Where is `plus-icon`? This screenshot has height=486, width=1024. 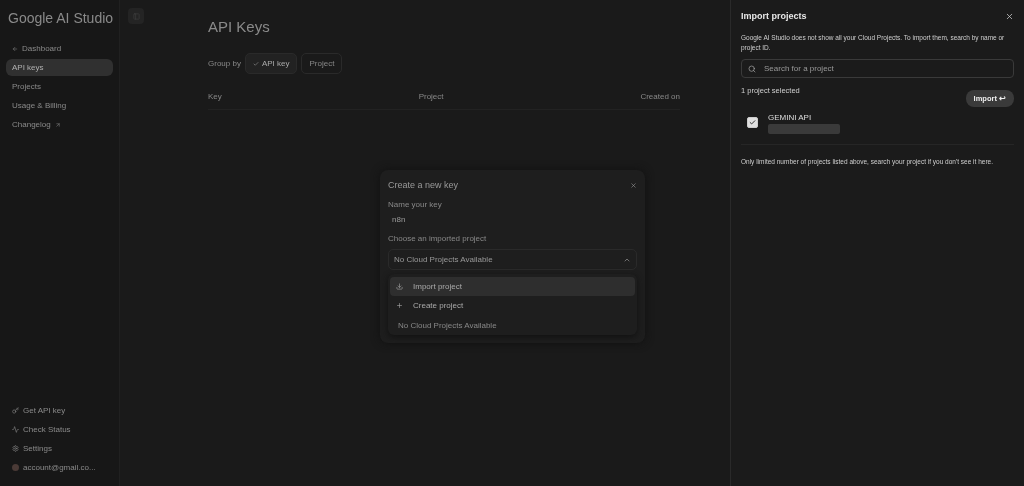
plus-icon is located at coordinates (399, 305).